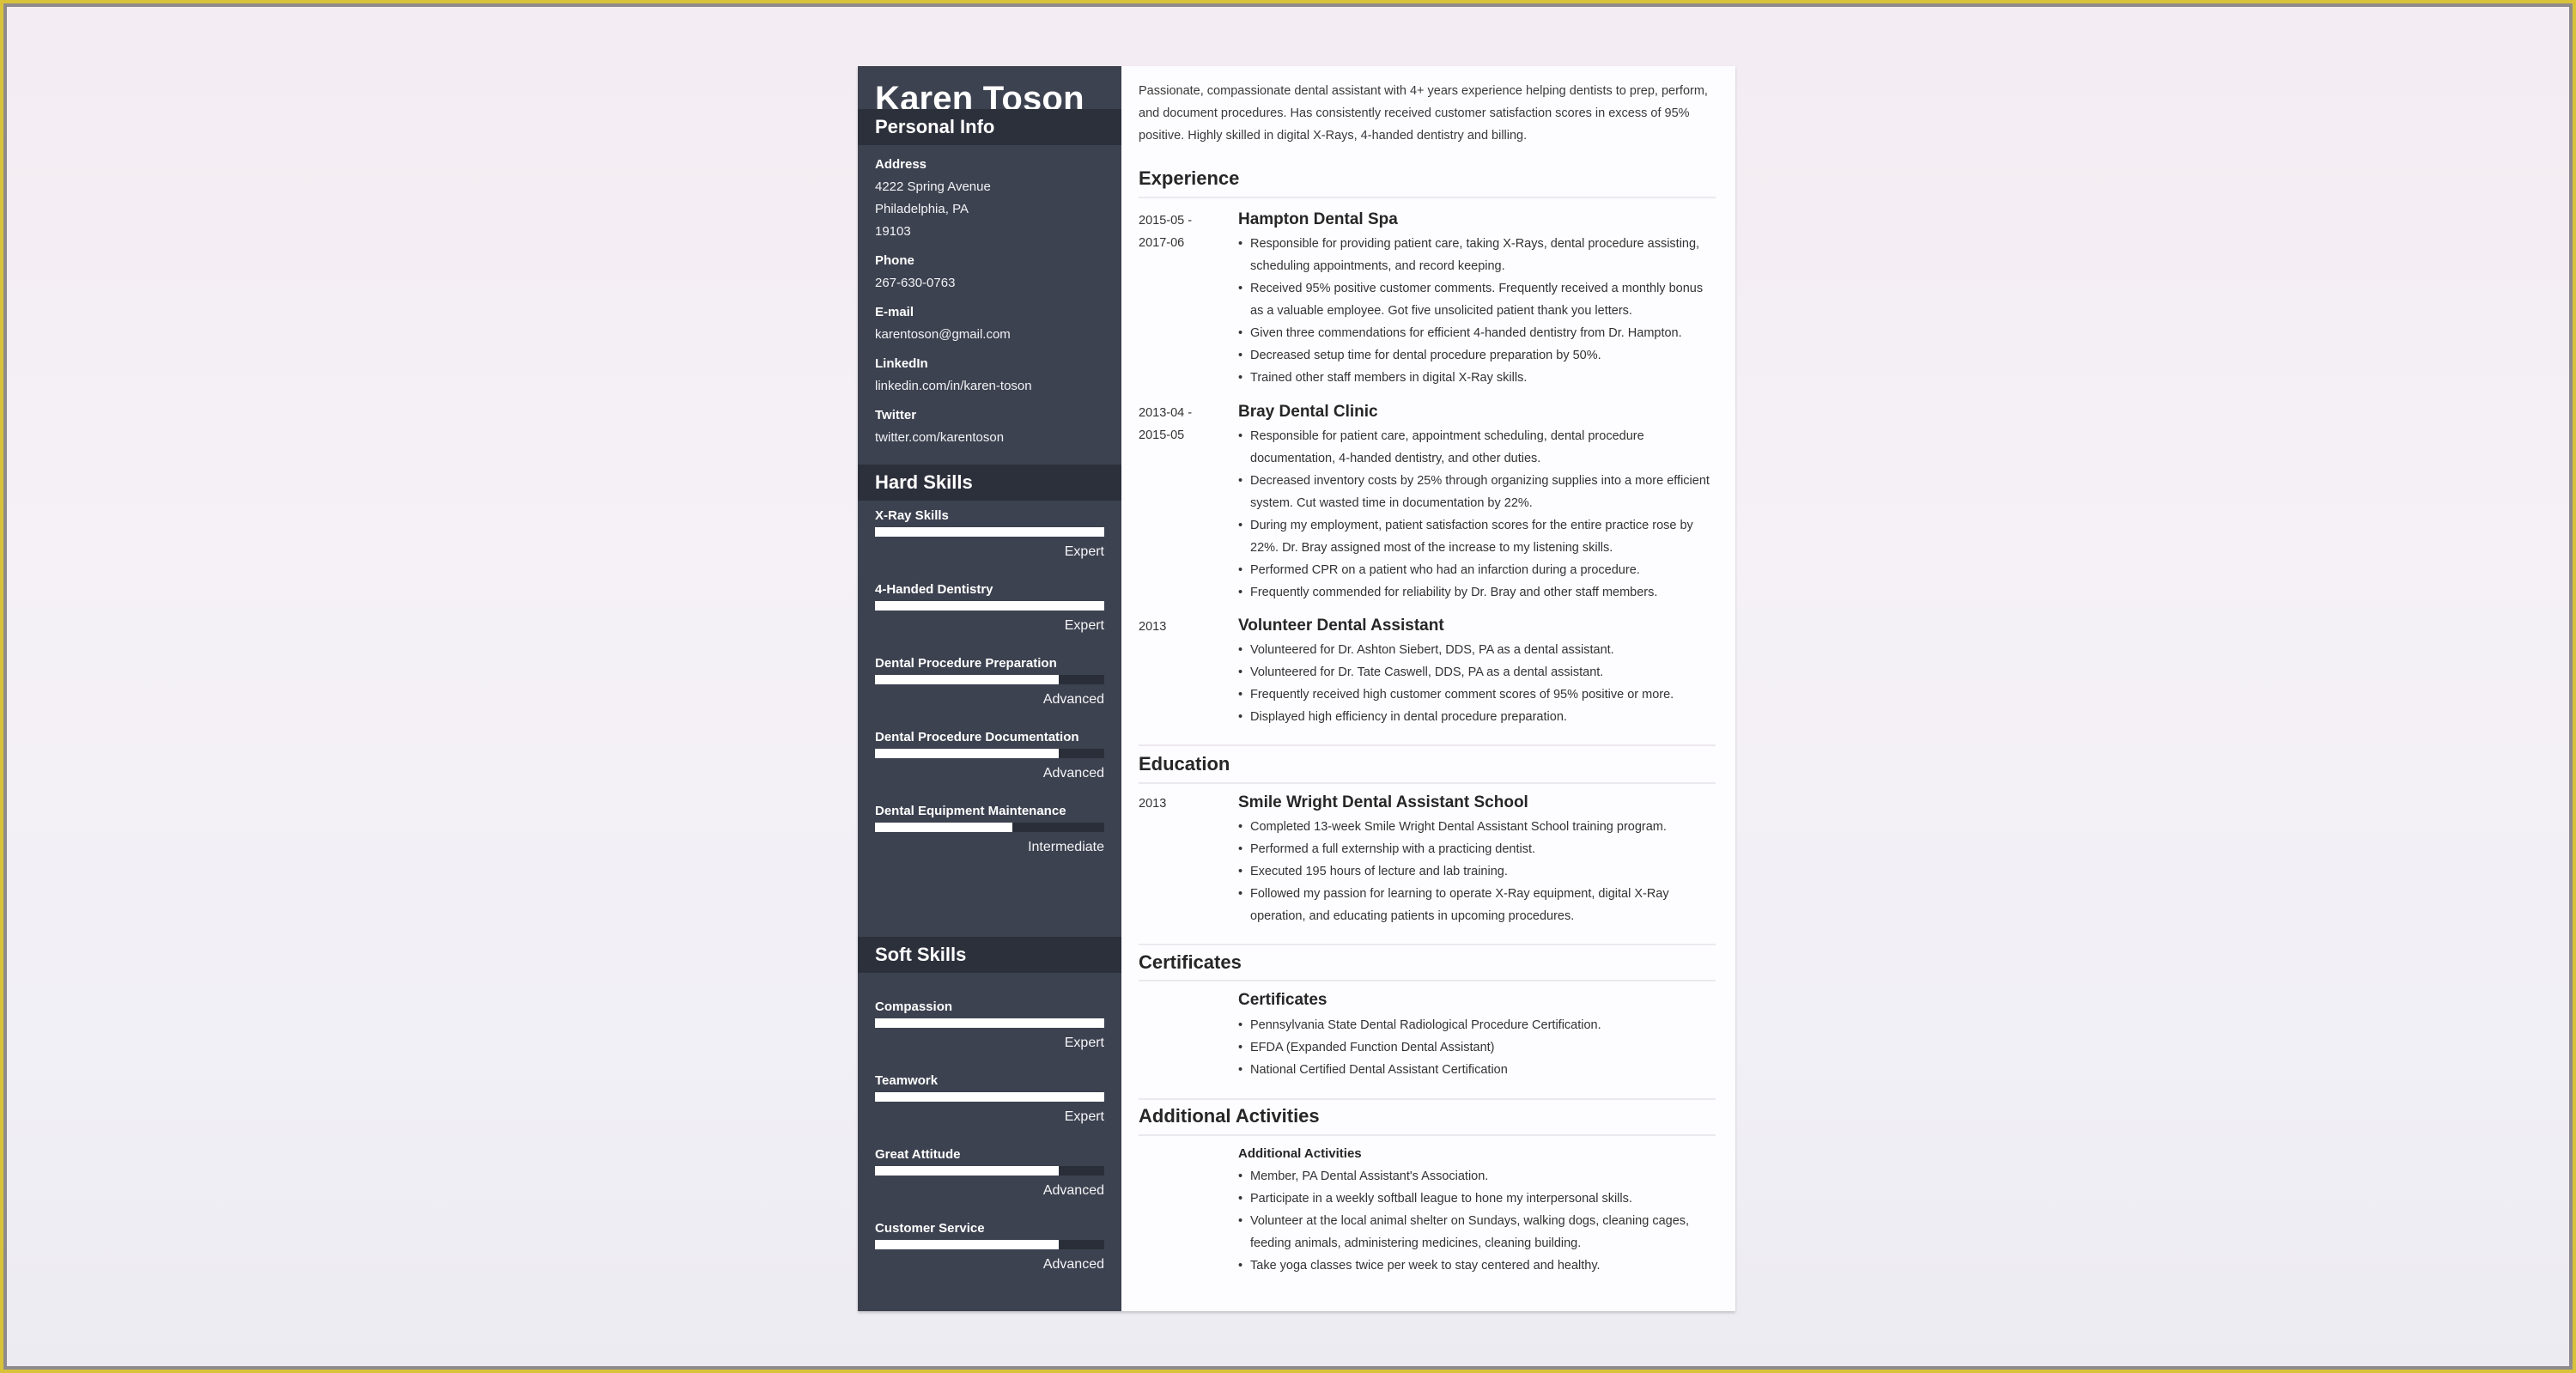 The height and width of the screenshot is (1373, 2576). I want to click on address-label: Address, so click(901, 164).